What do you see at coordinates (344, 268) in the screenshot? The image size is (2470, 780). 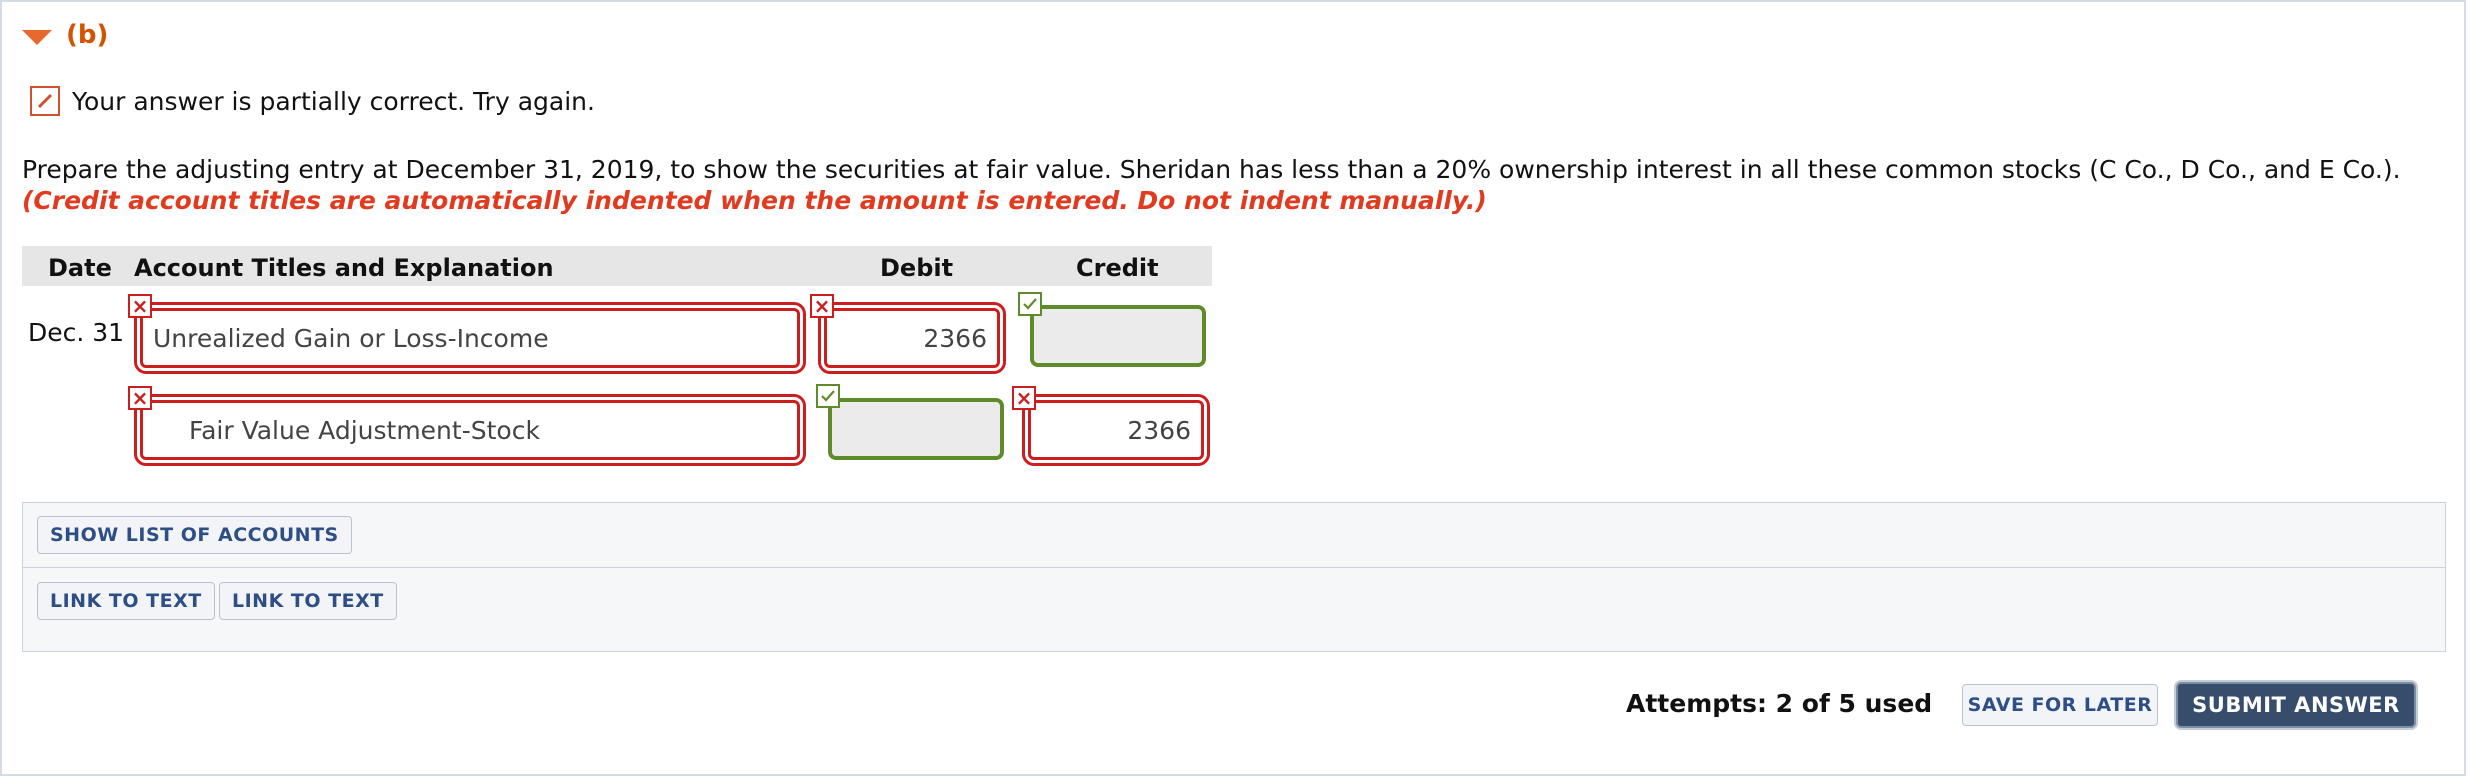 I see `header-account: Account Titles and Explanation` at bounding box center [344, 268].